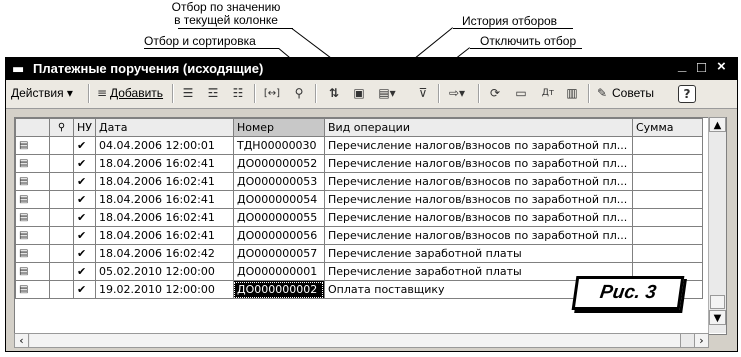  What do you see at coordinates (457, 93) in the screenshot?
I see `go-to-icon: ⇨▾` at bounding box center [457, 93].